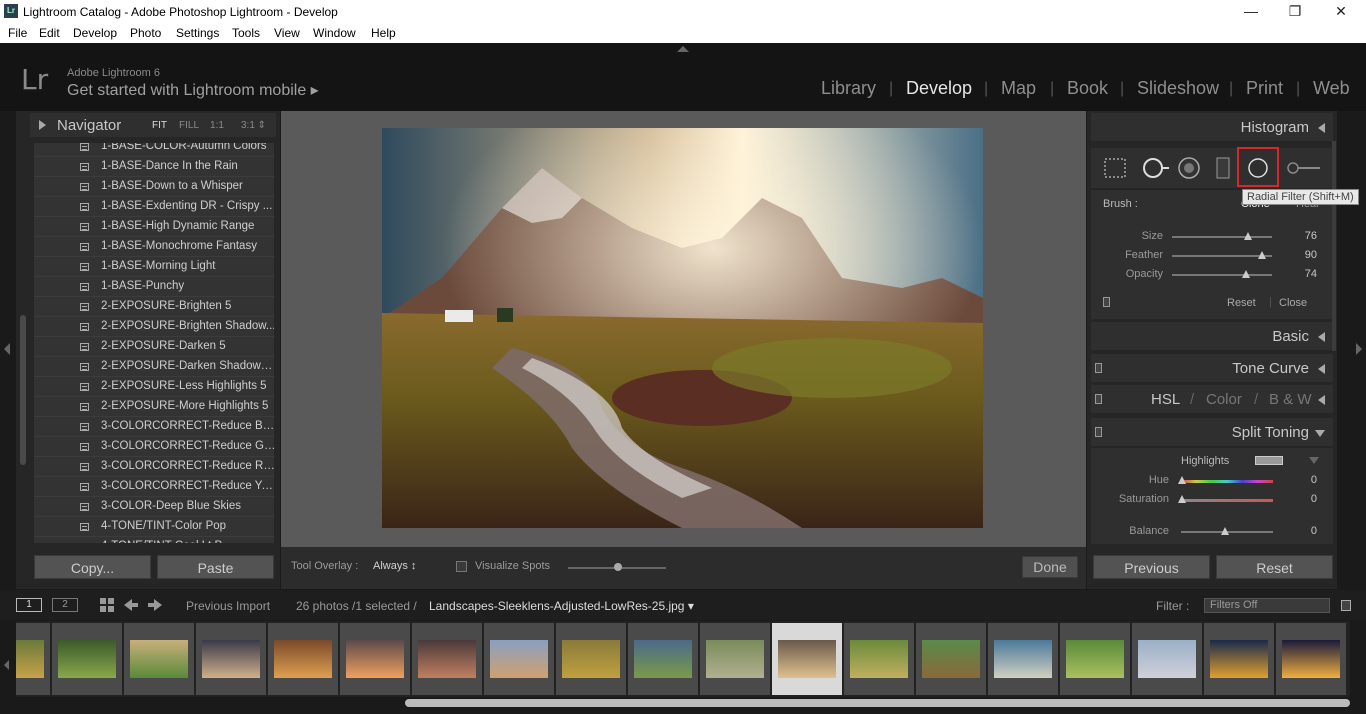 Image resolution: width=1366 pixels, height=714 pixels. Describe the element at coordinates (1178, 88) in the screenshot. I see `module-slideshow: Slideshow` at that location.